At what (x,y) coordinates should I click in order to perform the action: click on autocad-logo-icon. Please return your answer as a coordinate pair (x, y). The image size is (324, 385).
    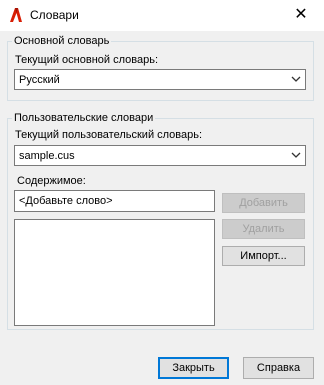
    Looking at the image, I should click on (16, 15).